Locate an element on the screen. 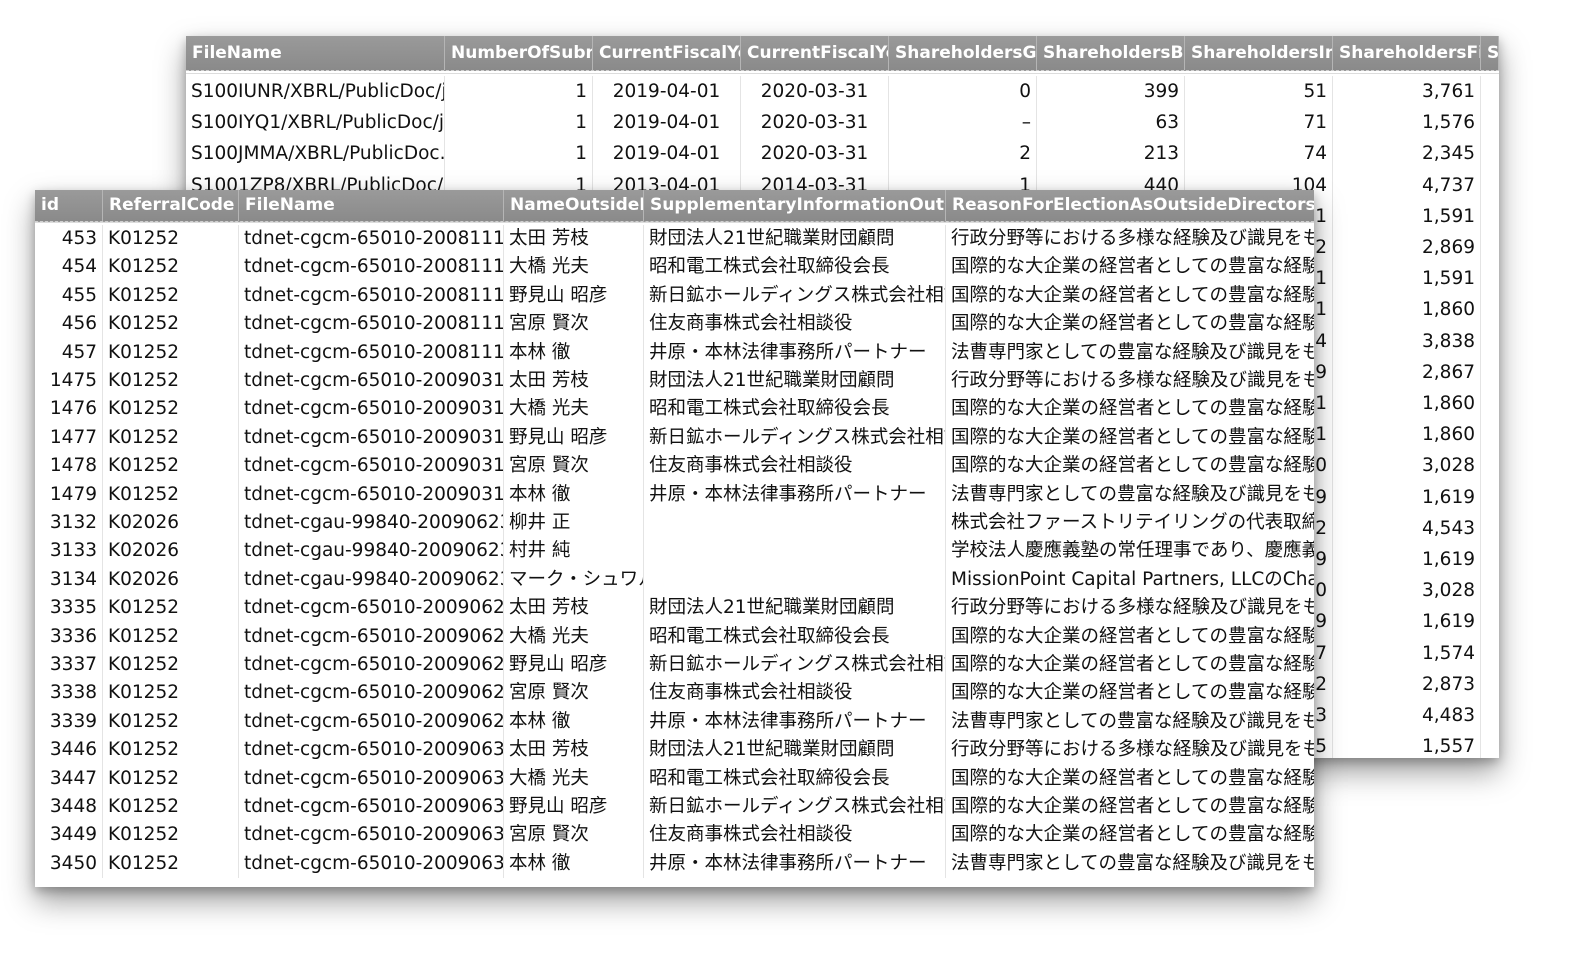 The image size is (1579, 965). cell-shareholders-fi: 2,869 is located at coordinates (1407, 248).